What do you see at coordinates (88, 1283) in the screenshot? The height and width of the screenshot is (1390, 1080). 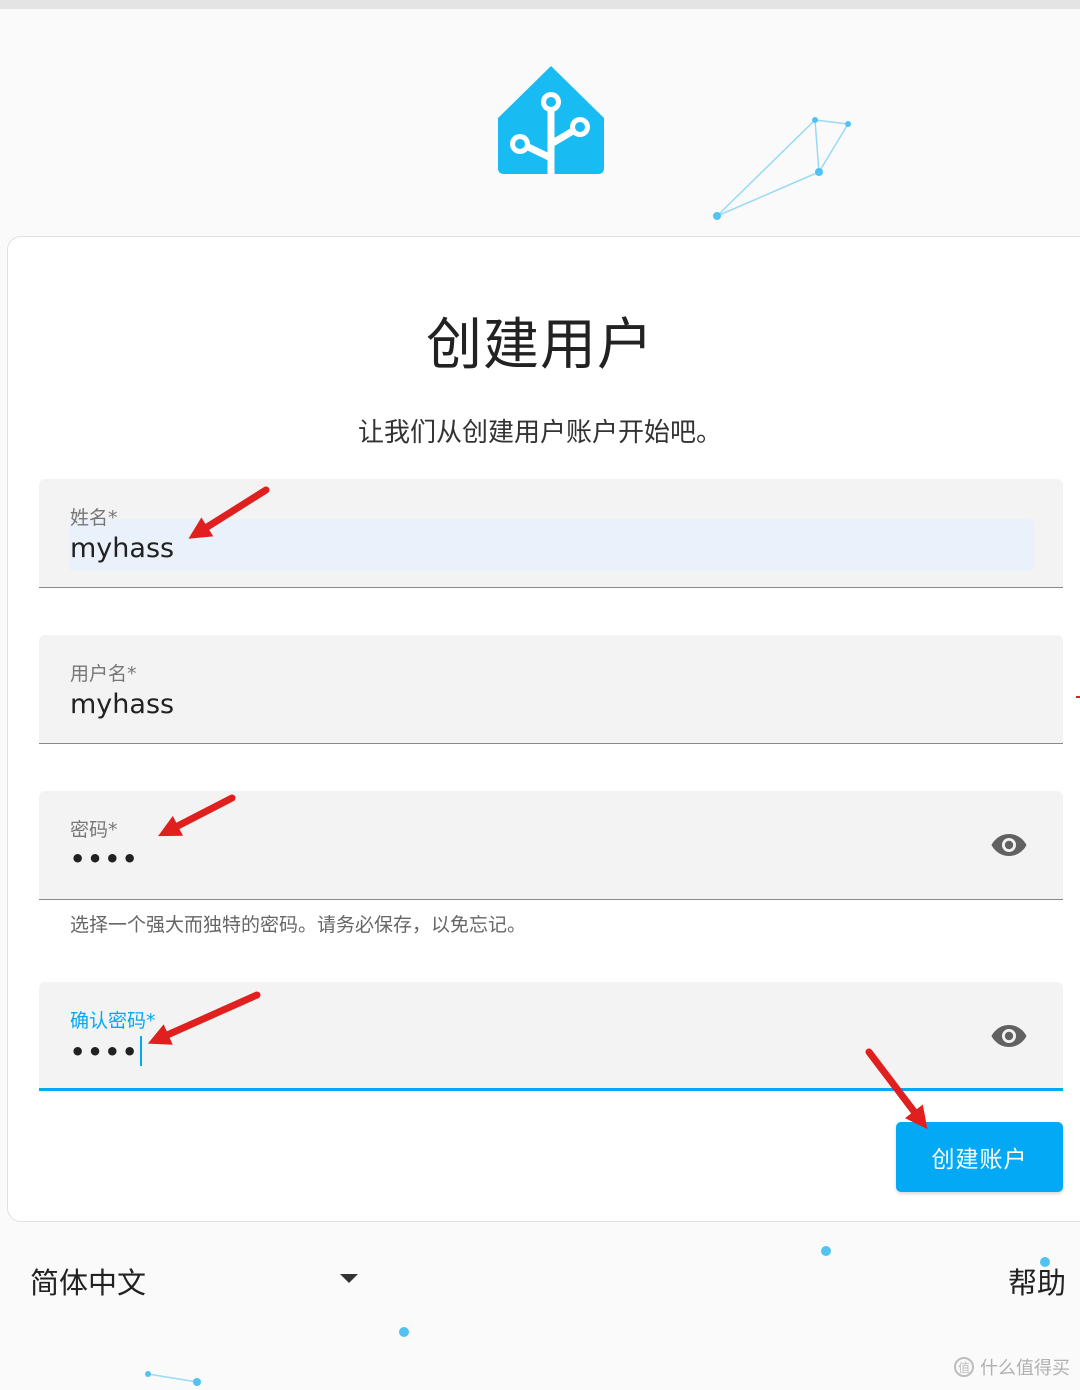 I see `language-value: 简体中文` at bounding box center [88, 1283].